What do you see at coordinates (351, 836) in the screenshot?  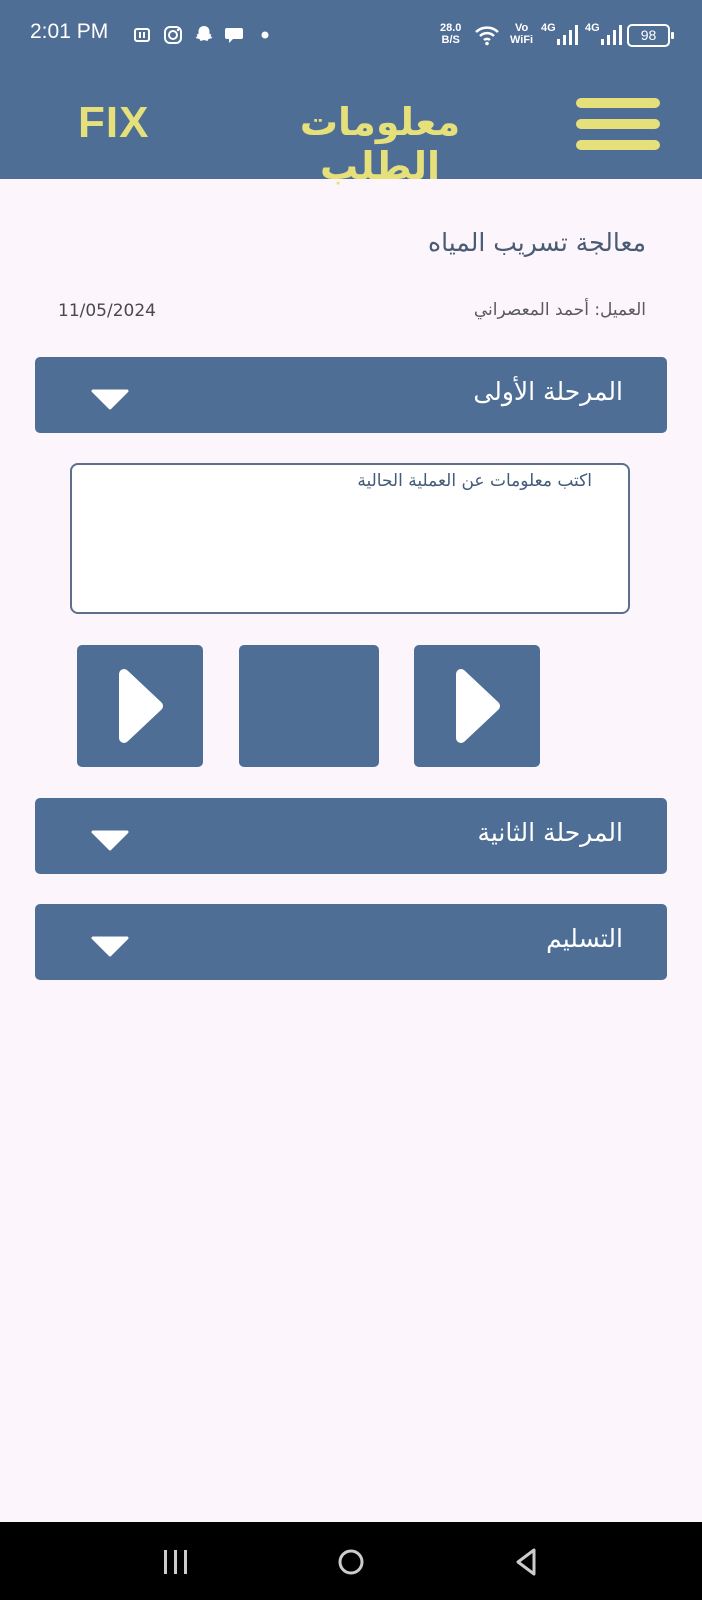 I see `stage-2-accordion: المرحلة الثانية` at bounding box center [351, 836].